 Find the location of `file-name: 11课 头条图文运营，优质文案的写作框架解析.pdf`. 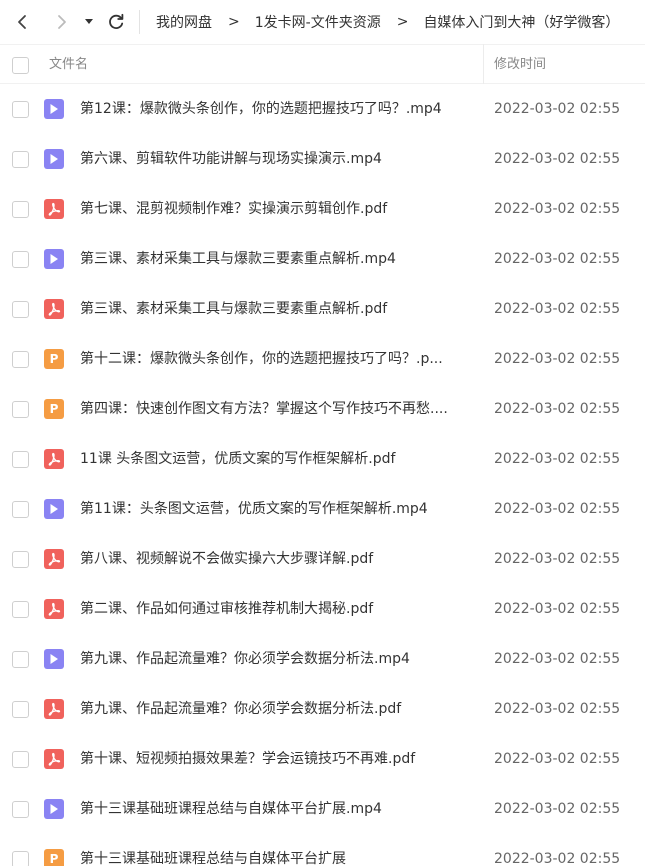

file-name: 11课 头条图文运营，优质文案的写作框架解析.pdf is located at coordinates (277, 459).